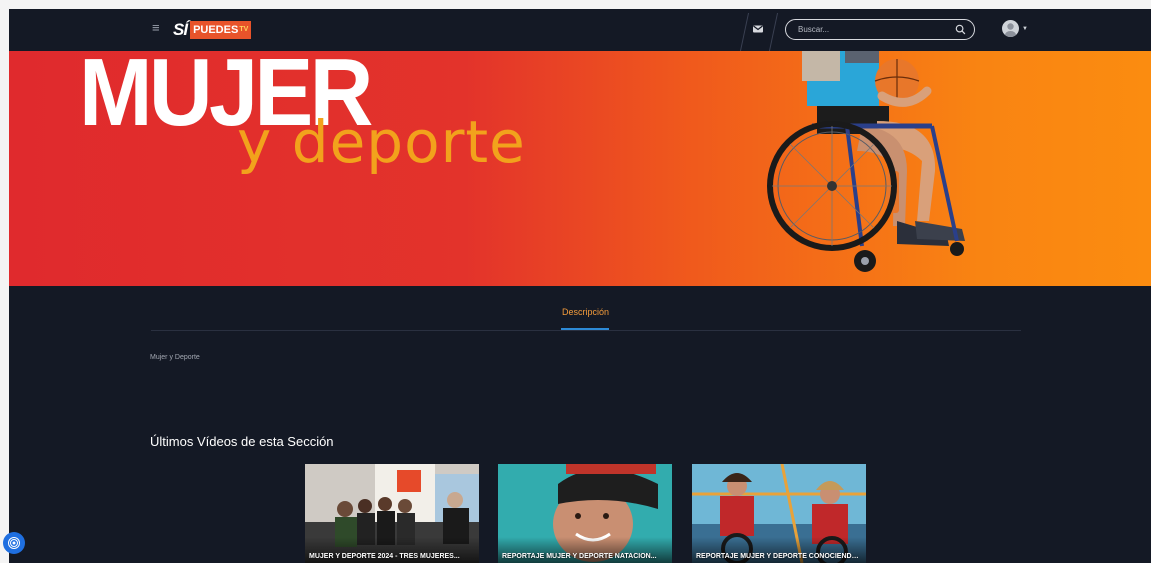 This screenshot has height=563, width=1151. I want to click on logo-puedes-text: PUEDES, so click(216, 30).